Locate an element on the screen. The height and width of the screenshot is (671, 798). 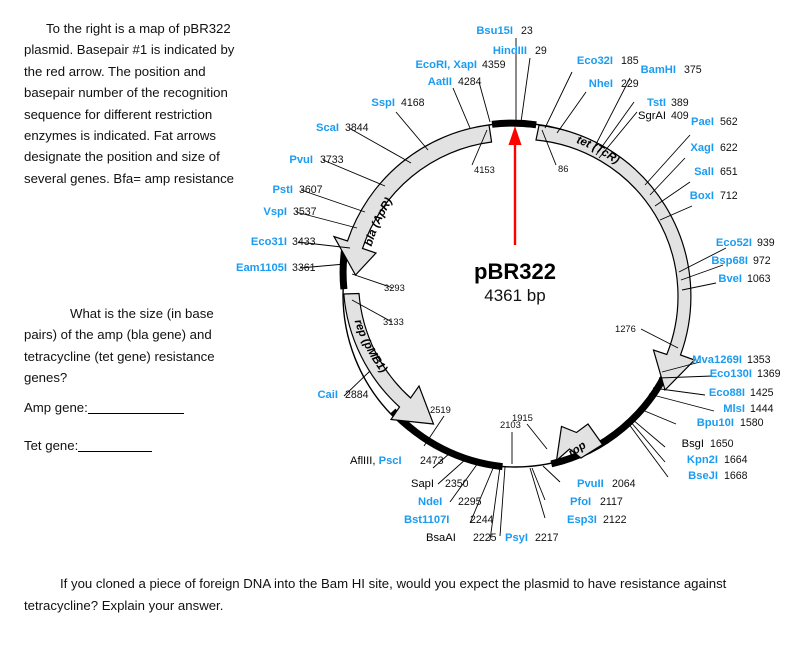
position-label-sspi: 4168 is located at coordinates (413, 103).